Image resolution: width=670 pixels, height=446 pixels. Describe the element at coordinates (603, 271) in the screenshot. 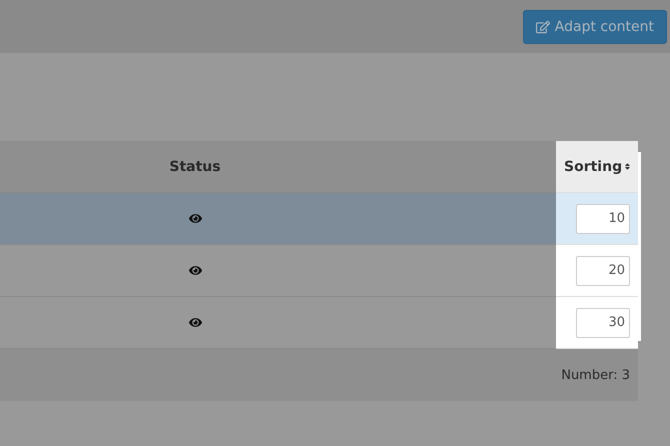

I see `sorting-input: 20` at that location.